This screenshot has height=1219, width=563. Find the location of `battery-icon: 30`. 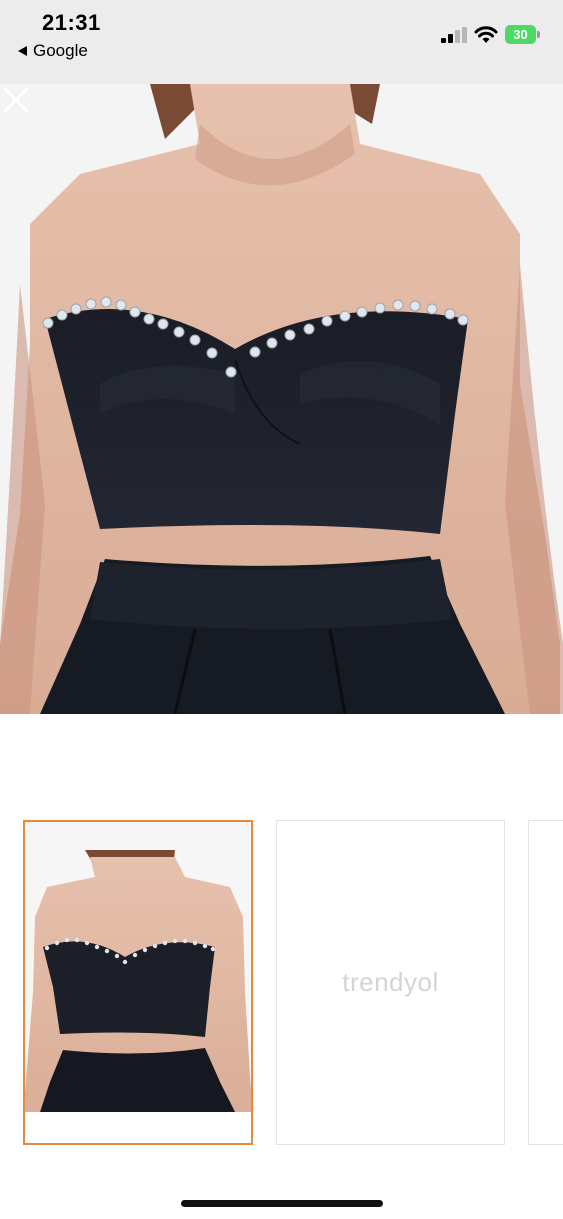

battery-icon: 30 is located at coordinates (523, 34).